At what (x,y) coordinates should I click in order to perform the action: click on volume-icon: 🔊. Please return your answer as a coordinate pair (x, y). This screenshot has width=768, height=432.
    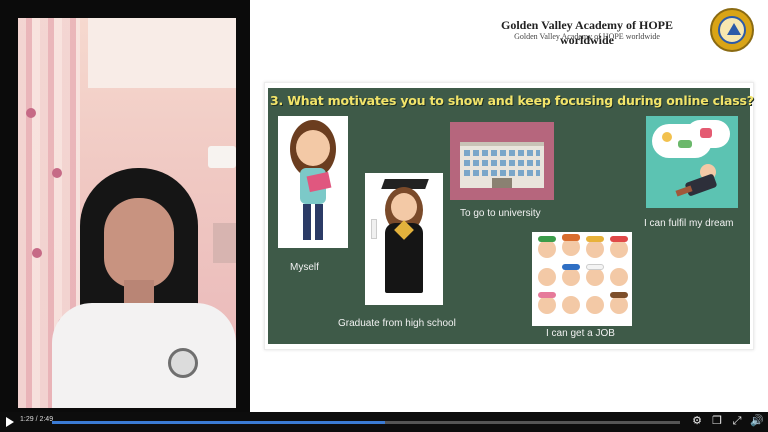
    Looking at the image, I should click on (757, 421).